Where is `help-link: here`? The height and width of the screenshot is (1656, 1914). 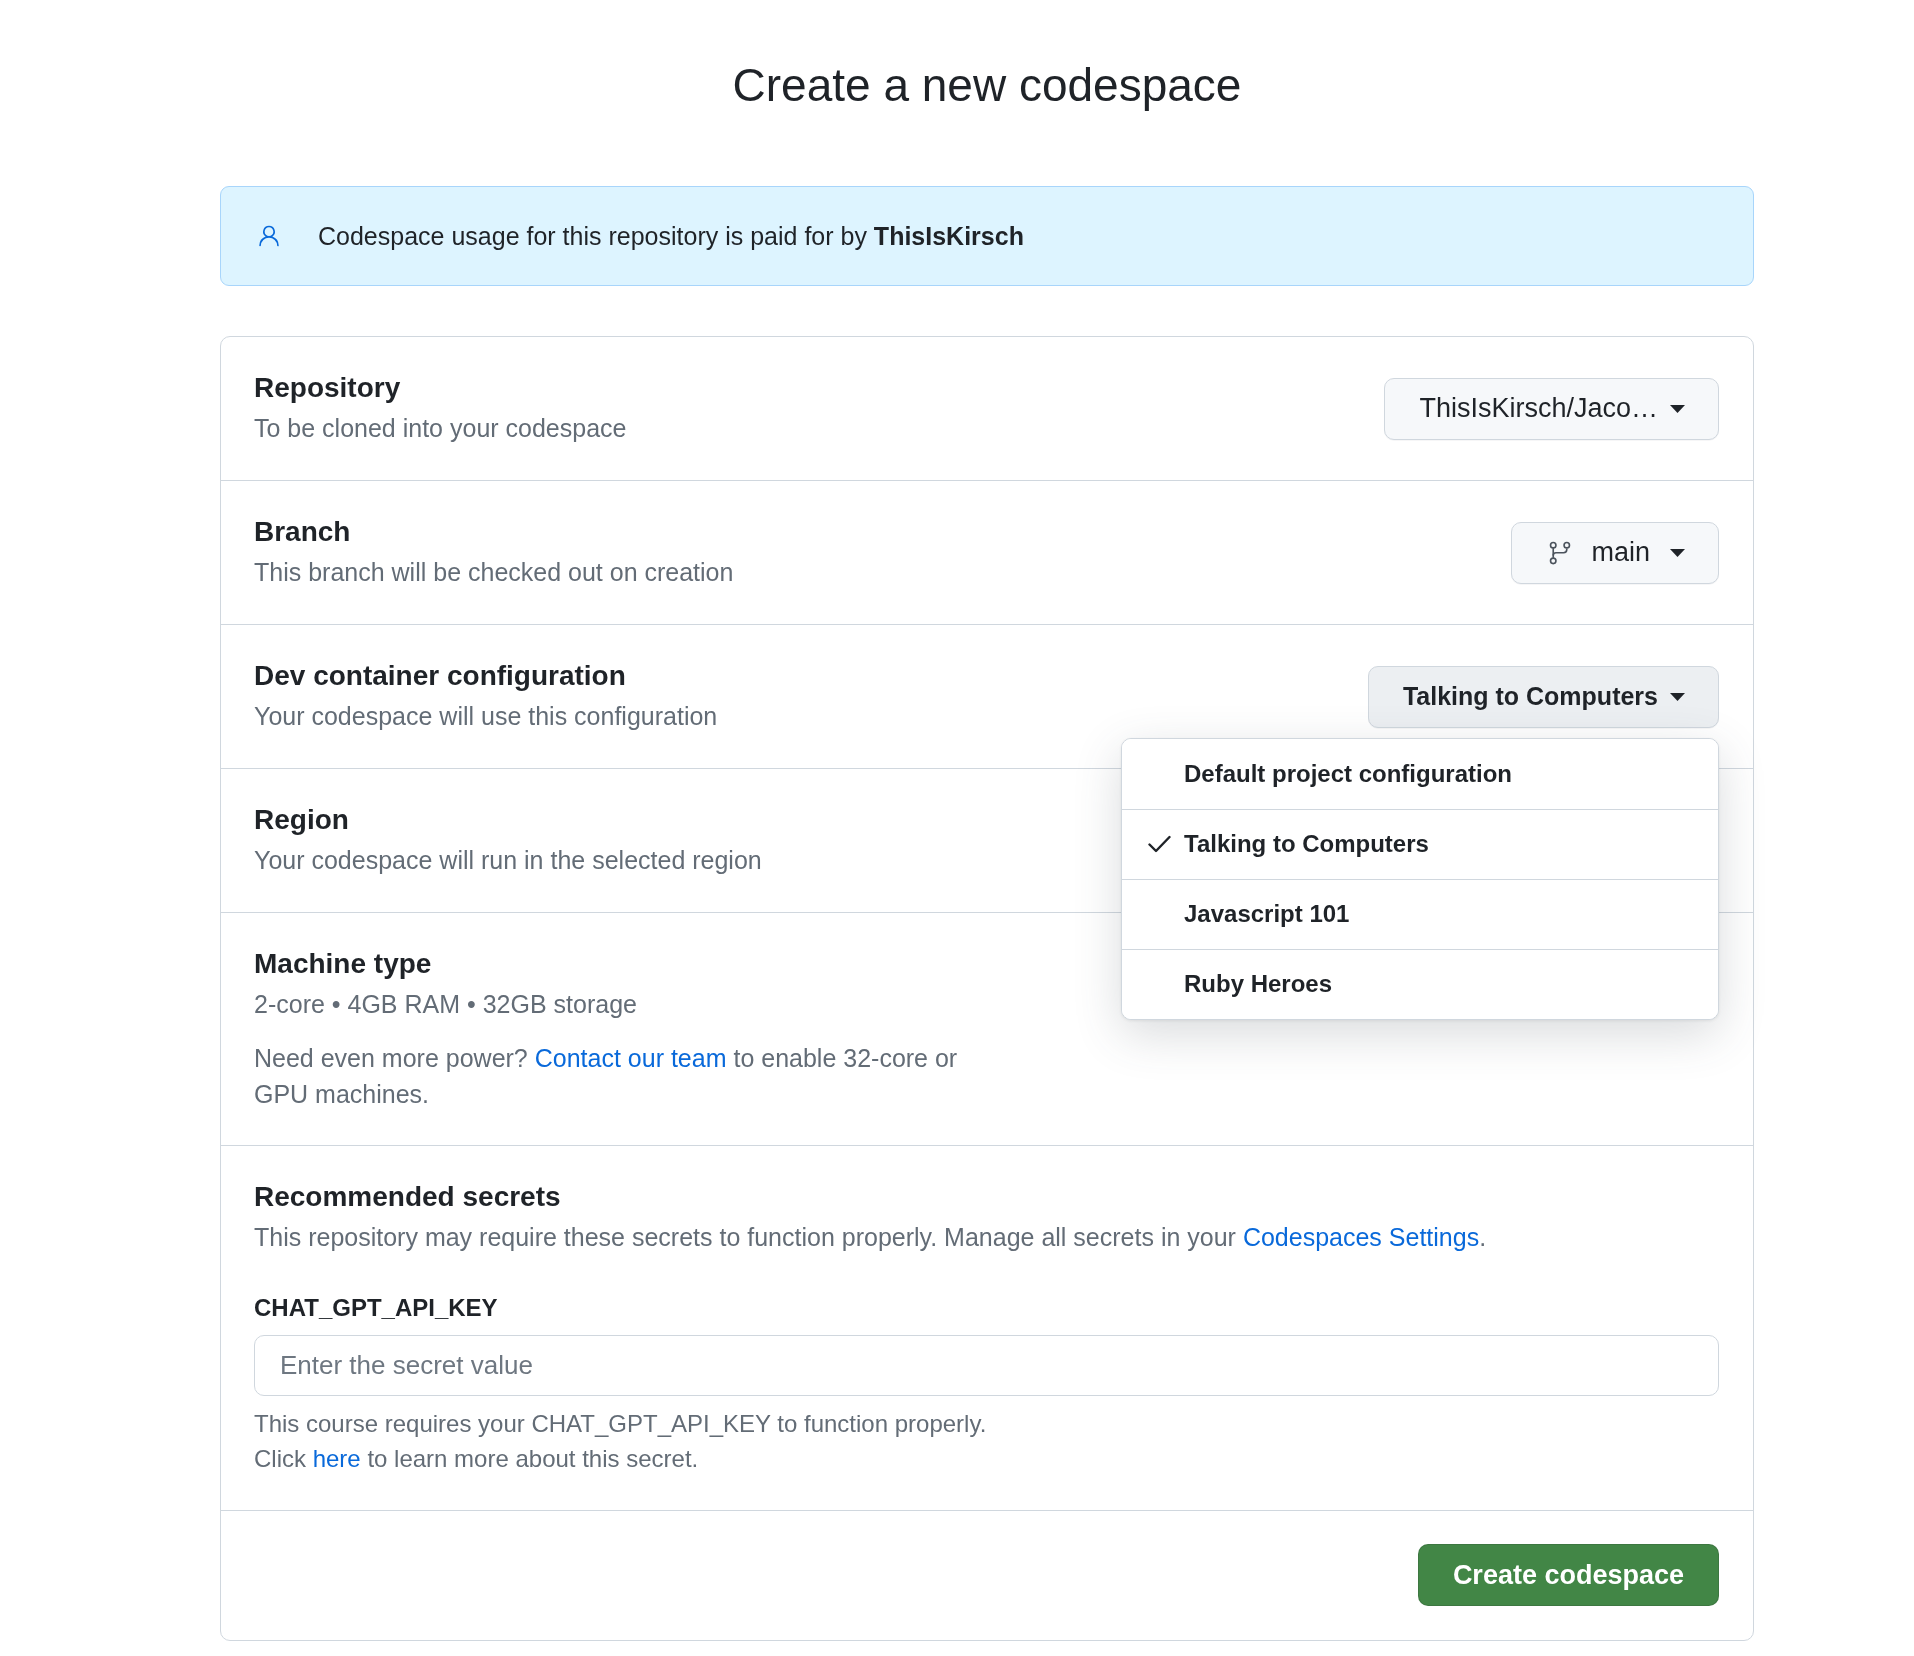 help-link: here is located at coordinates (336, 1458).